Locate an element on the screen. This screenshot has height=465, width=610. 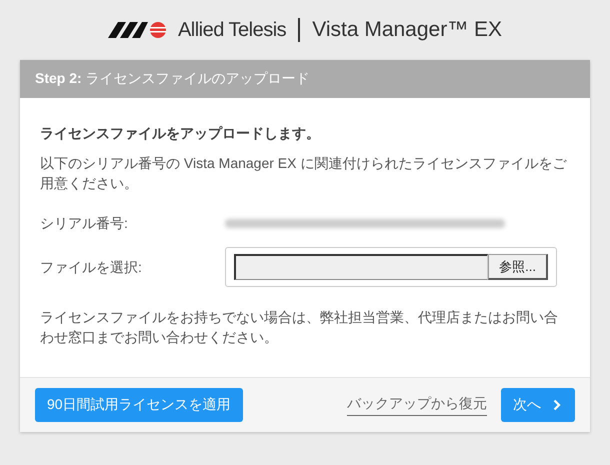
product-name: Vista Manager™ EX is located at coordinates (407, 30).